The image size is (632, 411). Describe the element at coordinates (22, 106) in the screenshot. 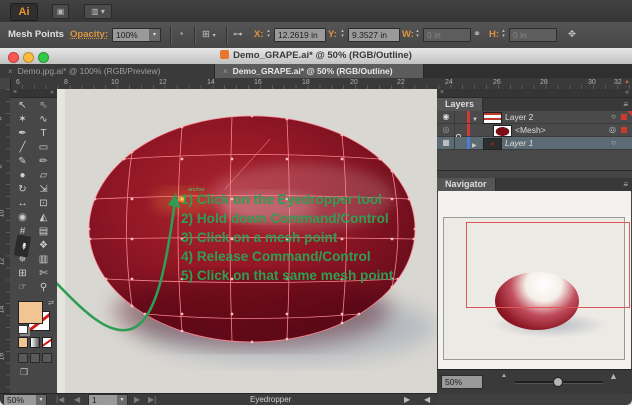

I see `selection-tool: ↖` at that location.